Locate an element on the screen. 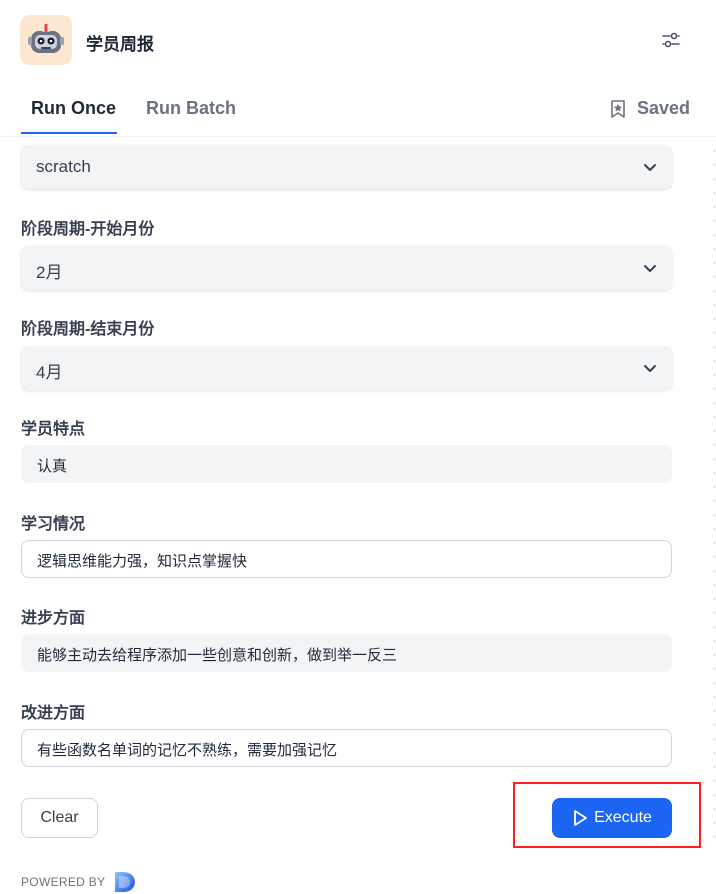 The height and width of the screenshot is (894, 716). tab-run-once: Run Once is located at coordinates (73, 108).